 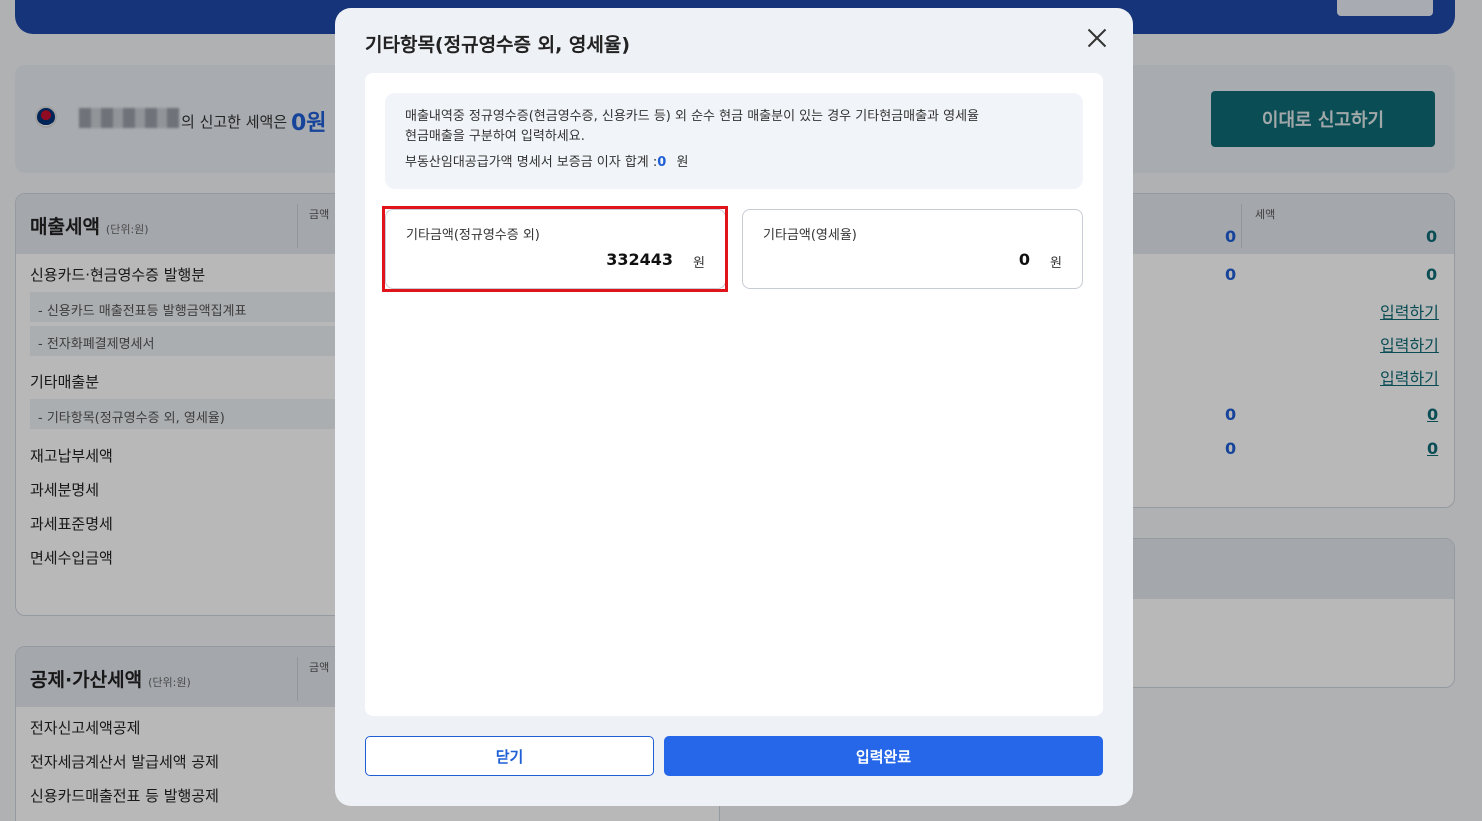 I want to click on other-amount-input: 332443, so click(x=639, y=259).